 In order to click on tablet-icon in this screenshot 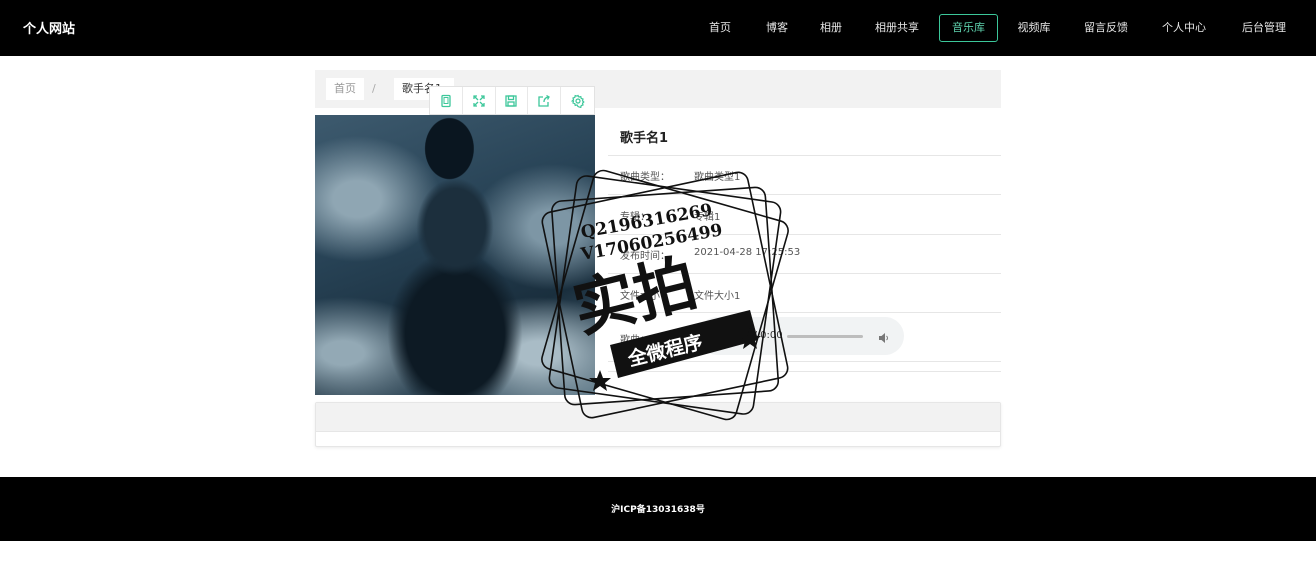, I will do `click(446, 100)`.